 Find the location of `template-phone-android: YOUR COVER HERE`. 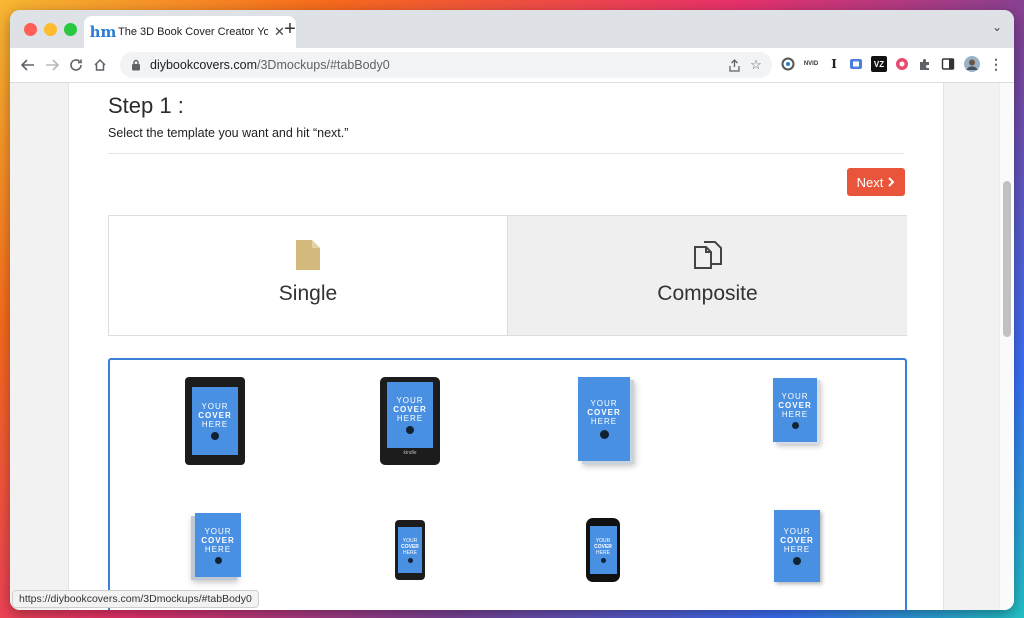

template-phone-android: YOUR COVER HERE is located at coordinates (603, 550).